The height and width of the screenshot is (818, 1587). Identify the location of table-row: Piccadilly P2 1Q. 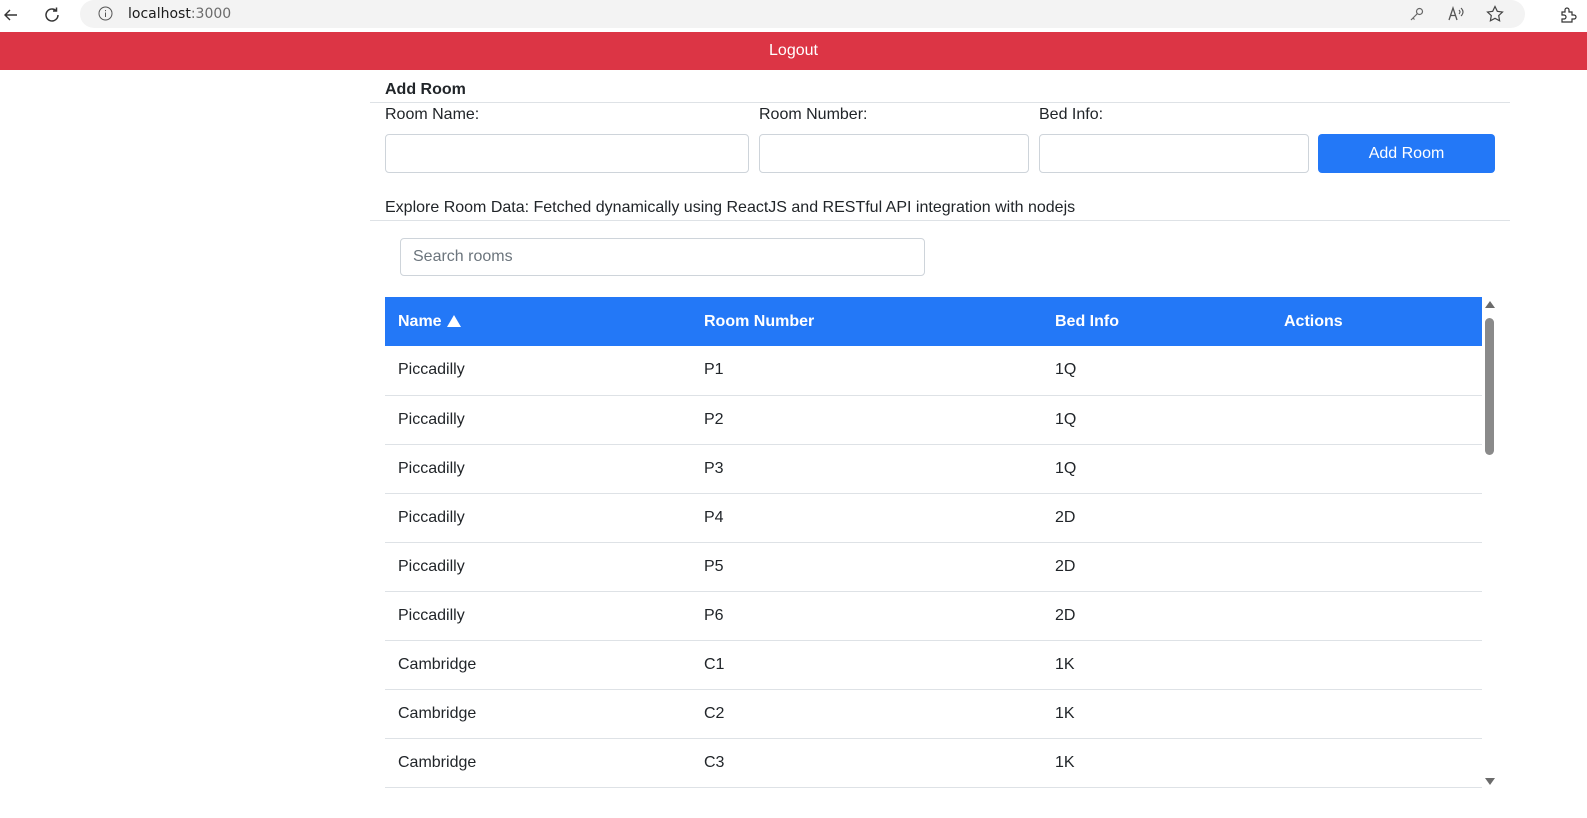
(933, 419).